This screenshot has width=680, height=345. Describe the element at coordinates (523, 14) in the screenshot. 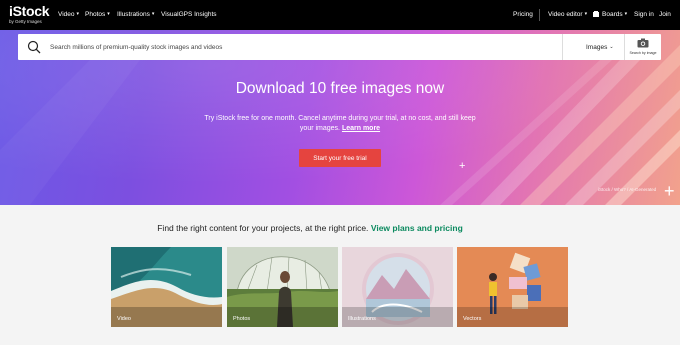

I see `nav-pricing: Pricing` at that location.